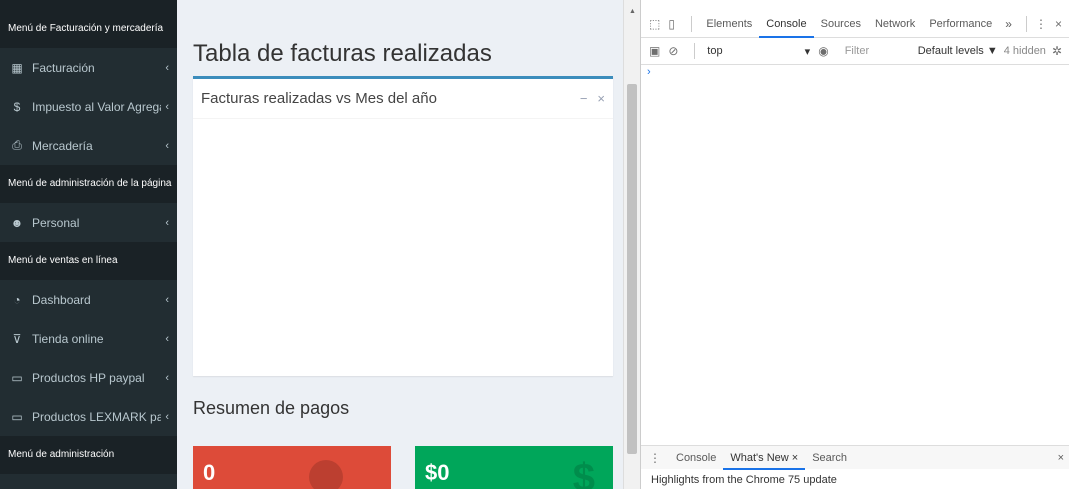  I want to click on sidebar-item-mercaderia: ⎙ Mercadería ‹, so click(88, 145).